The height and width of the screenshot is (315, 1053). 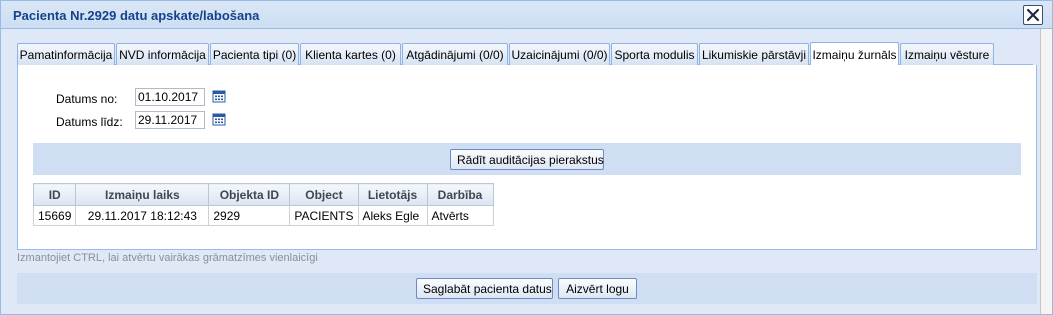 I want to click on tab-pacienta-tipi: Pacienta tipi (0), so click(x=254, y=54).